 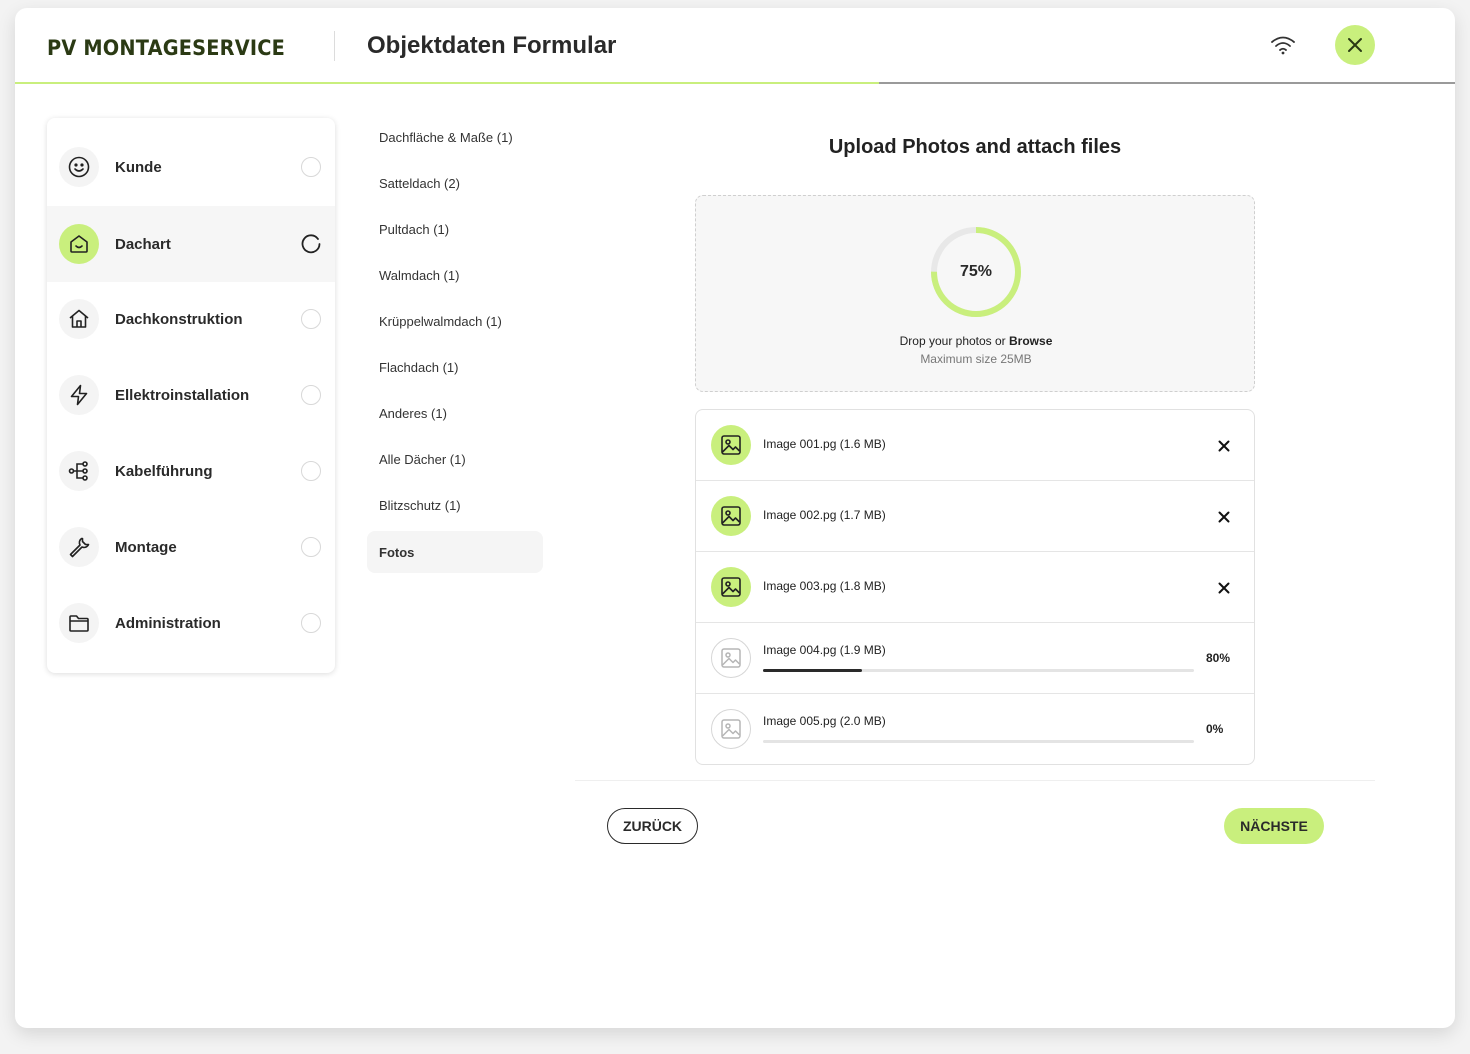 What do you see at coordinates (455, 321) in the screenshot?
I see `substep-item: Krüppelwalmdach (1)` at bounding box center [455, 321].